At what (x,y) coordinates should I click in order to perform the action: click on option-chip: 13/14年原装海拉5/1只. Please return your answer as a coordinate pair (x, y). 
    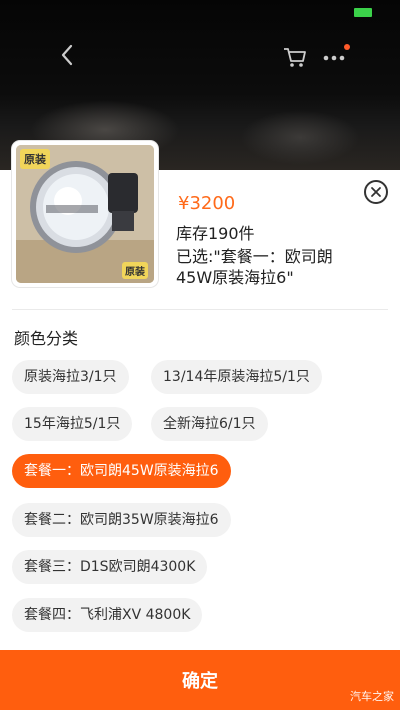
    Looking at the image, I should click on (236, 377).